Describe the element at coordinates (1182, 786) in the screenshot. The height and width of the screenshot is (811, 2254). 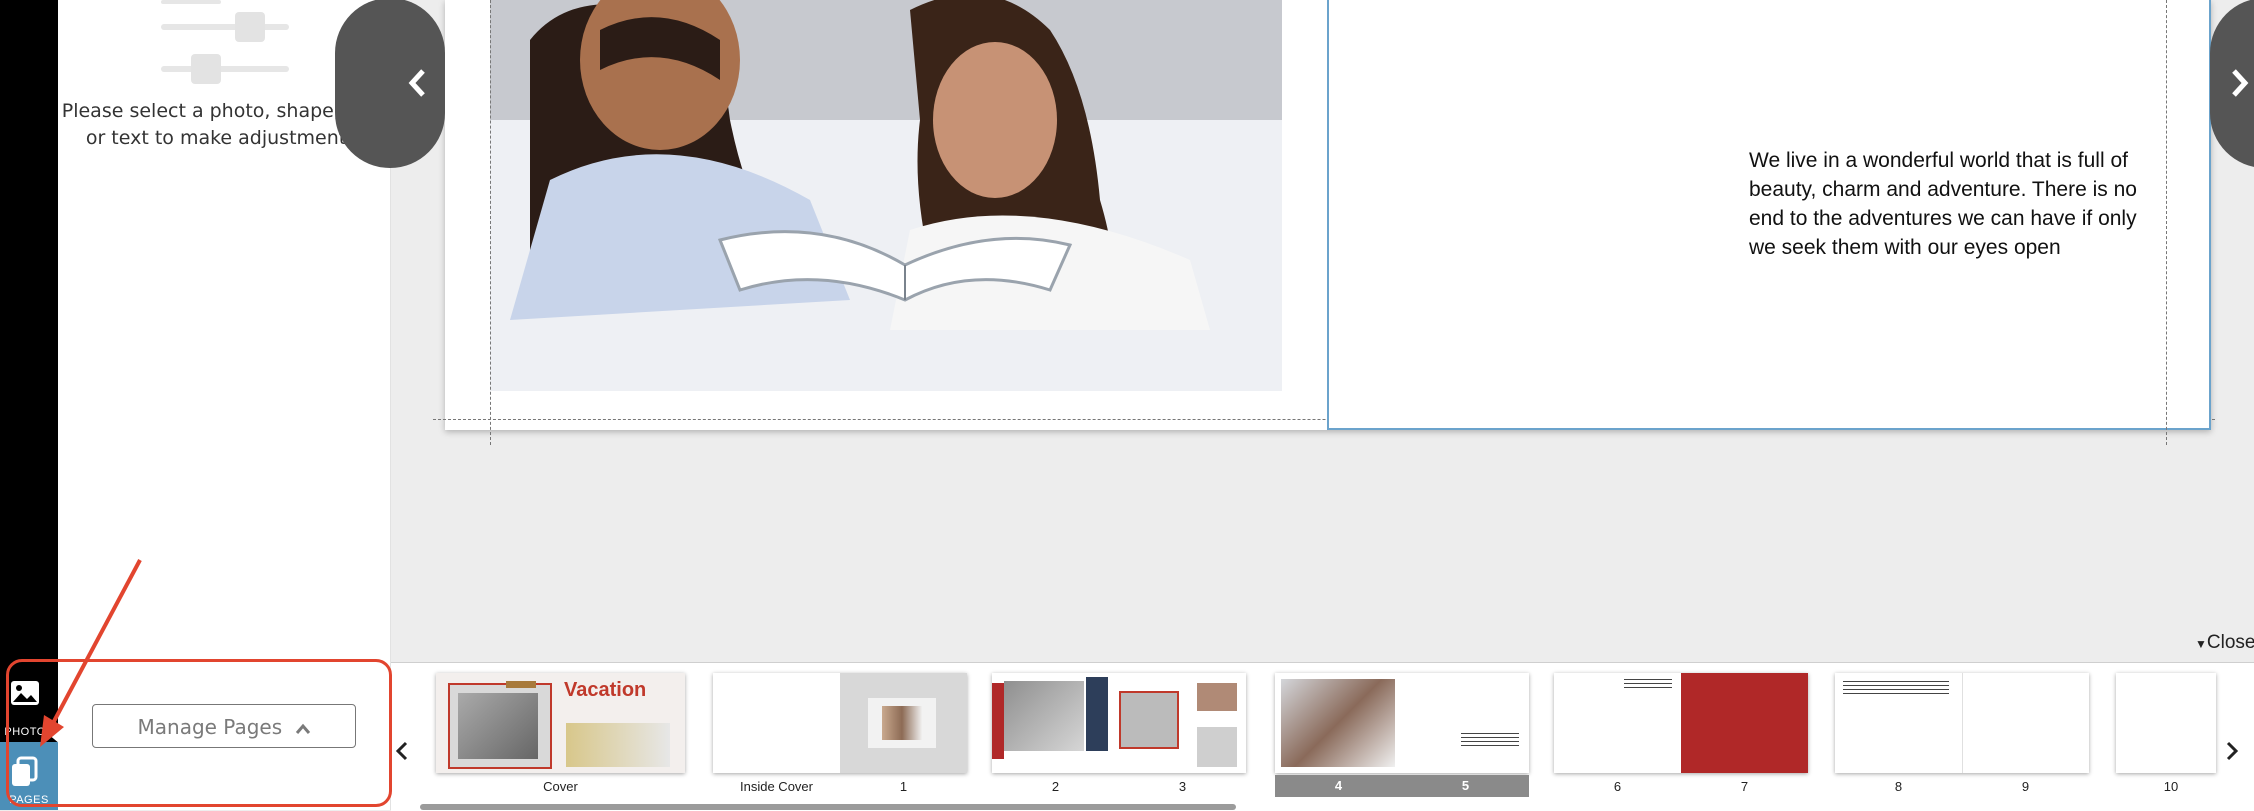
I see `thumb-label-page: 3` at that location.